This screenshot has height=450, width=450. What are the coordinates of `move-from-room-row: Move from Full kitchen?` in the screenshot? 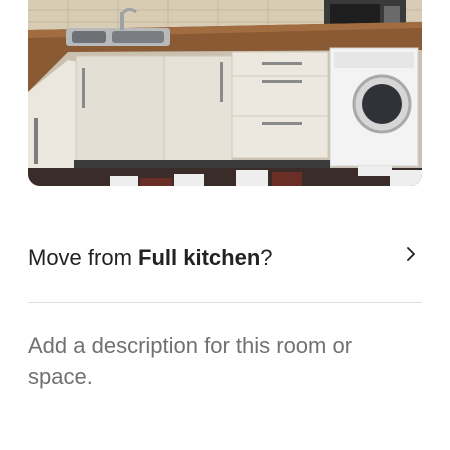 It's located at (225, 258).